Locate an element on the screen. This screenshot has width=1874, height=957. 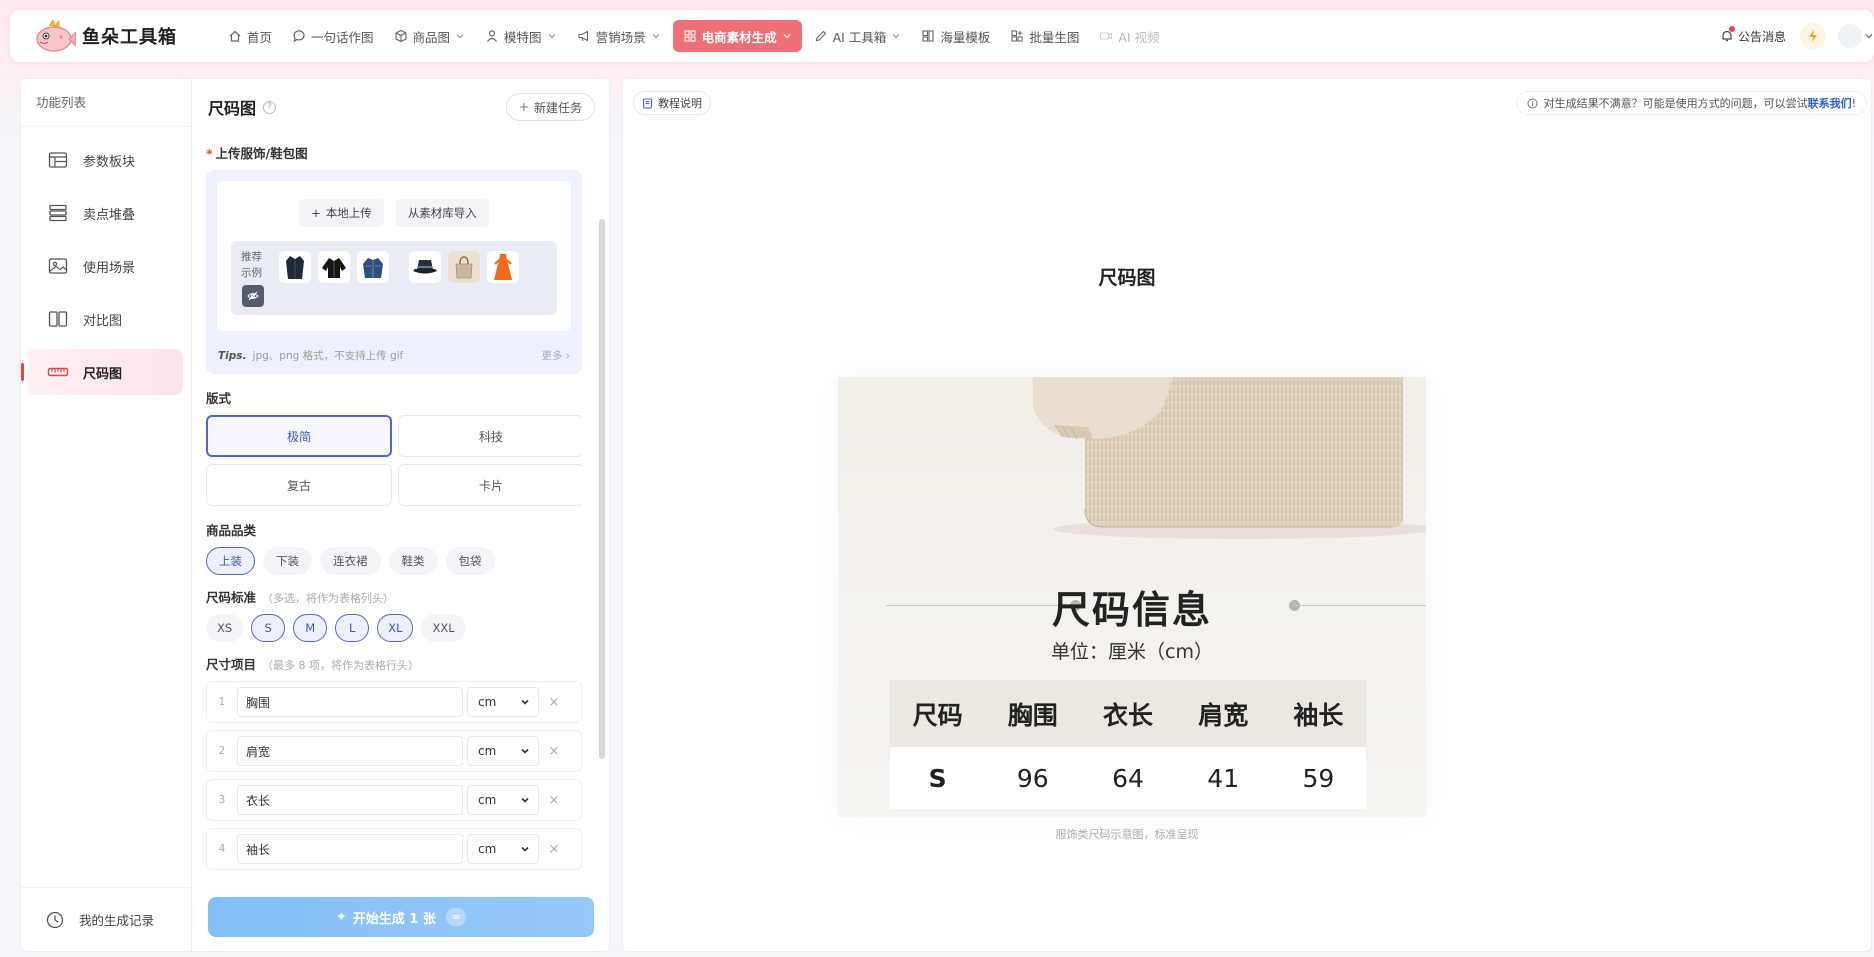
more-link: 更多 › is located at coordinates (555, 355).